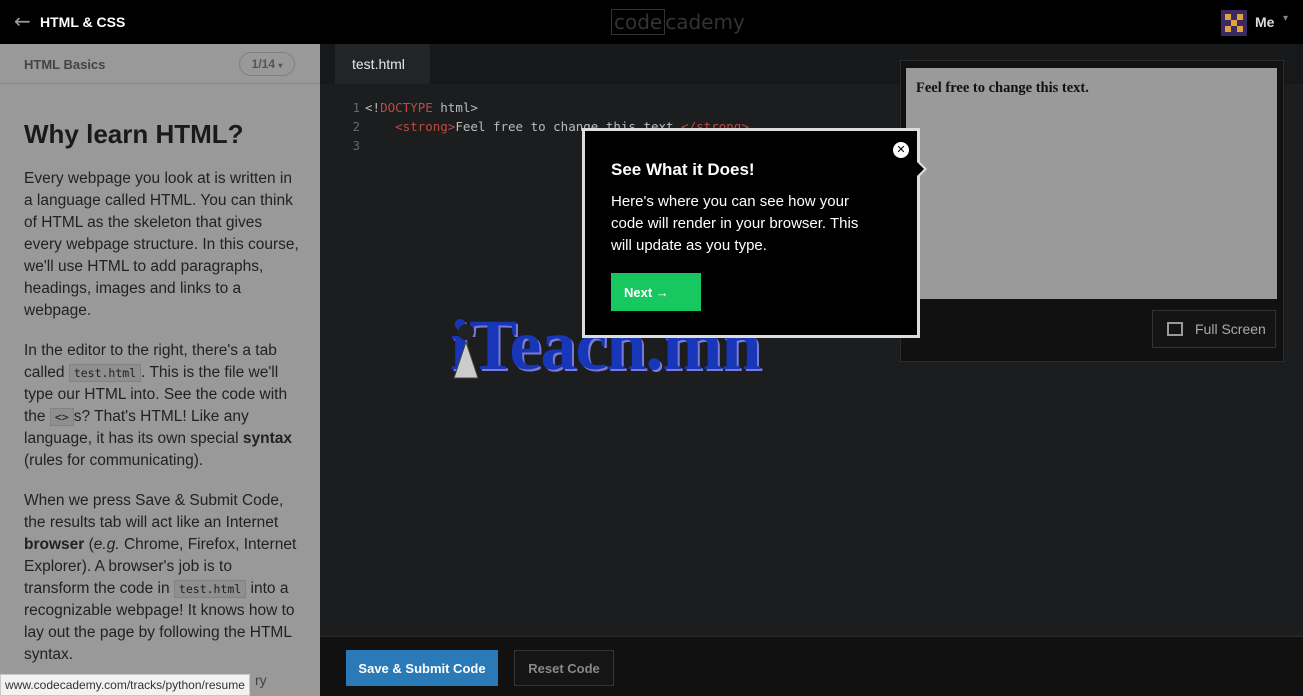 This screenshot has width=1303, height=696. I want to click on inline-code: <>, so click(61, 417).